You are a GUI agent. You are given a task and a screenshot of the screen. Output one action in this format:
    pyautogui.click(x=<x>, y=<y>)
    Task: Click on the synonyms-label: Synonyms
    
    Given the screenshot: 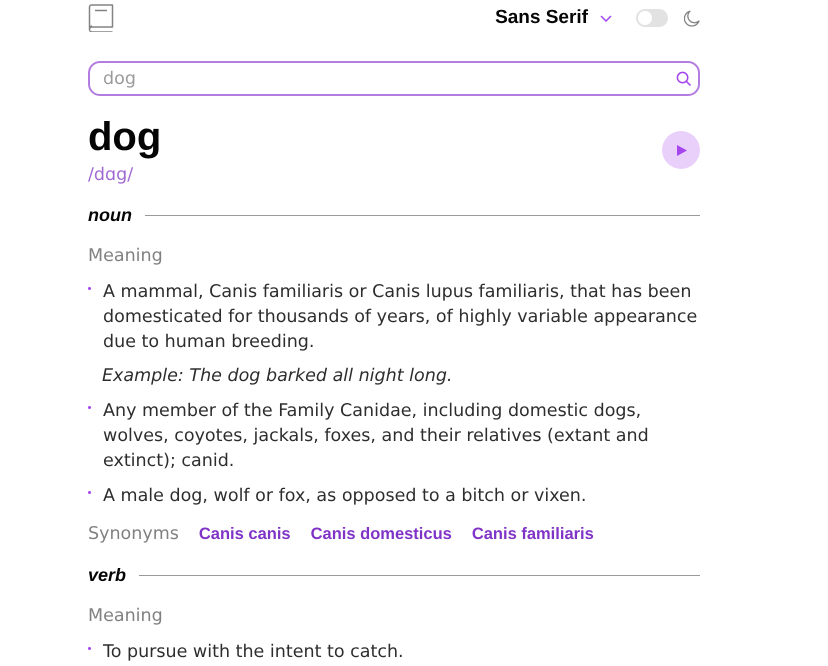 What is the action you would take?
    pyautogui.click(x=133, y=534)
    